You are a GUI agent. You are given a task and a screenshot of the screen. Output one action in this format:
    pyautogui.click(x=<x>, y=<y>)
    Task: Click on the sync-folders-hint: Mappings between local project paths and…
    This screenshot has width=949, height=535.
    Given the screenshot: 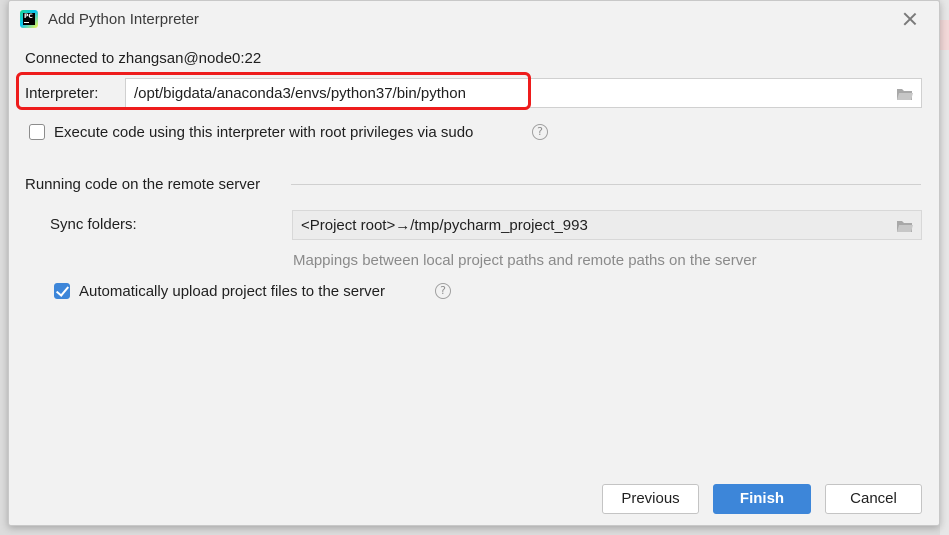 What is the action you would take?
    pyautogui.click(x=525, y=260)
    